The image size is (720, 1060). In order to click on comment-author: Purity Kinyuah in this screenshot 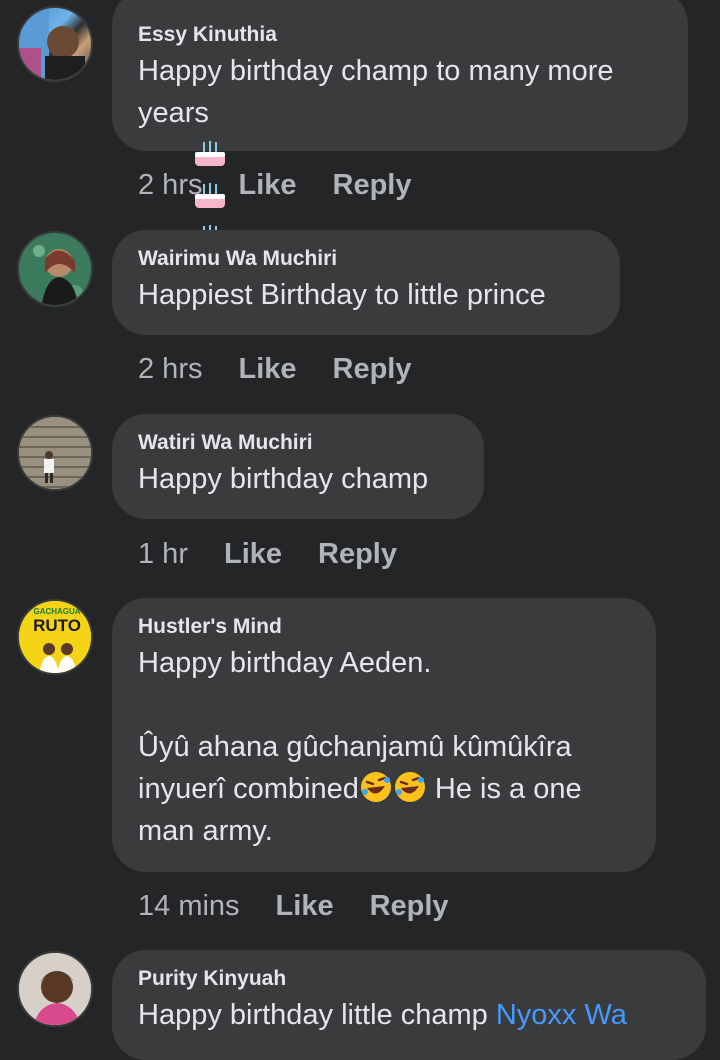, I will do `click(409, 979)`.